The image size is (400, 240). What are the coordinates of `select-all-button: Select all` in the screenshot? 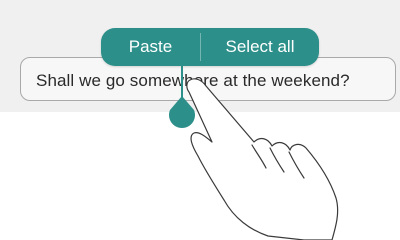 It's located at (260, 47).